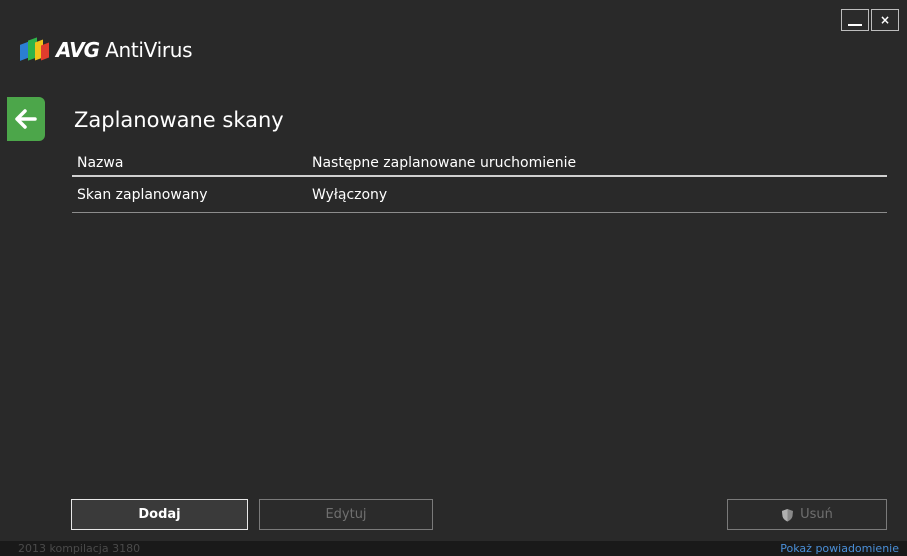 The height and width of the screenshot is (556, 907). I want to click on window-controls: ×, so click(870, 20).